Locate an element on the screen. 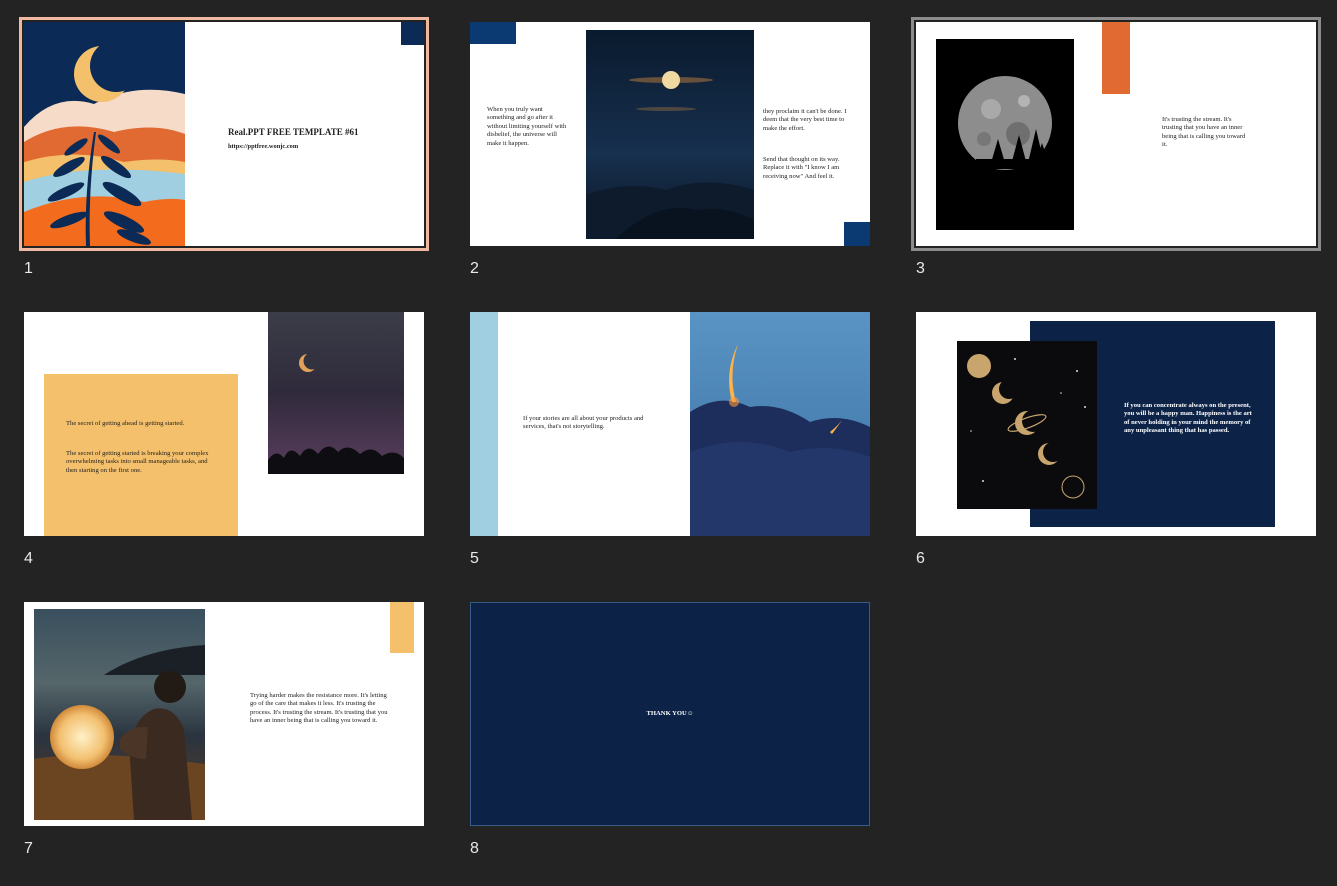  slide-7-yellow-accent is located at coordinates (402, 627).